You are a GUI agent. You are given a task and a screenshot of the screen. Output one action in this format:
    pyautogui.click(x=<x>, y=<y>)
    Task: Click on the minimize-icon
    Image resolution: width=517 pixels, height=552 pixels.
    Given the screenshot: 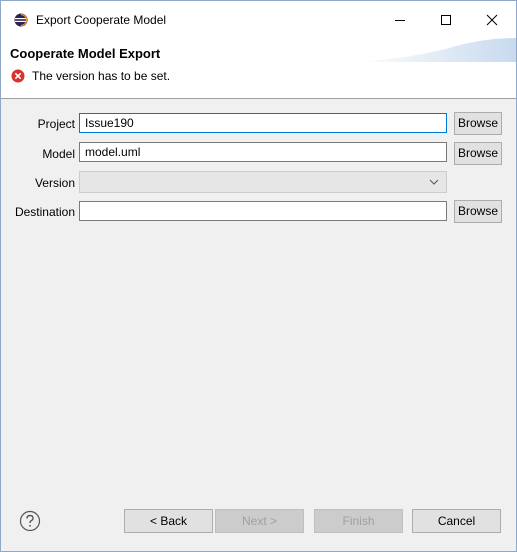 What is the action you would take?
    pyautogui.click(x=400, y=20)
    